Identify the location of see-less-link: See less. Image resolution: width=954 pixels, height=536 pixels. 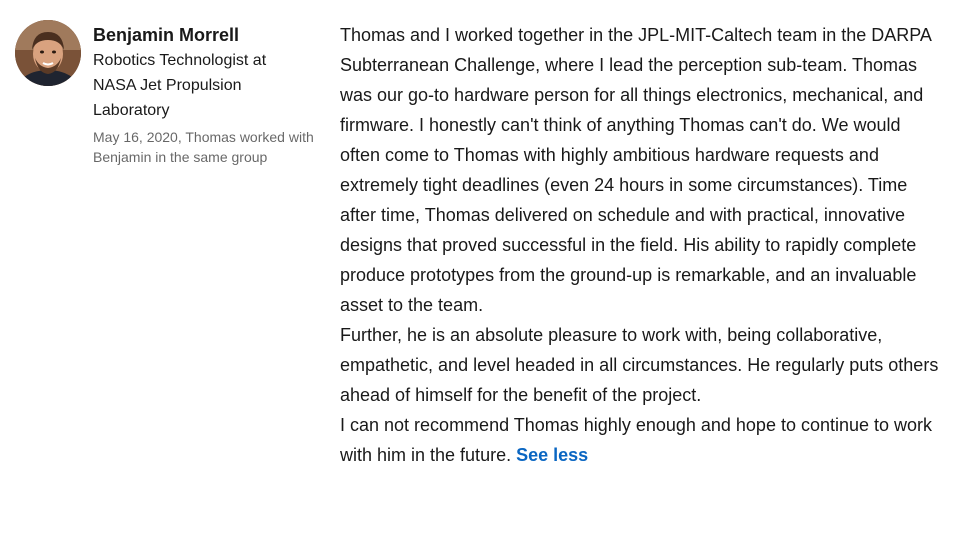
(552, 455).